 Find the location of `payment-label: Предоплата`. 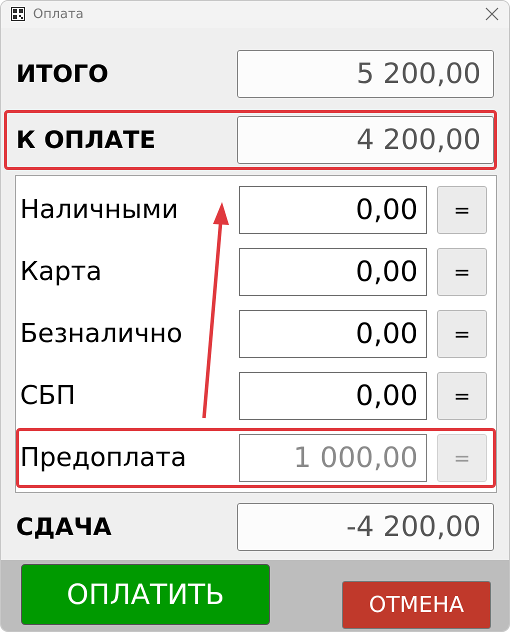

payment-label: Предоплата is located at coordinates (103, 457).